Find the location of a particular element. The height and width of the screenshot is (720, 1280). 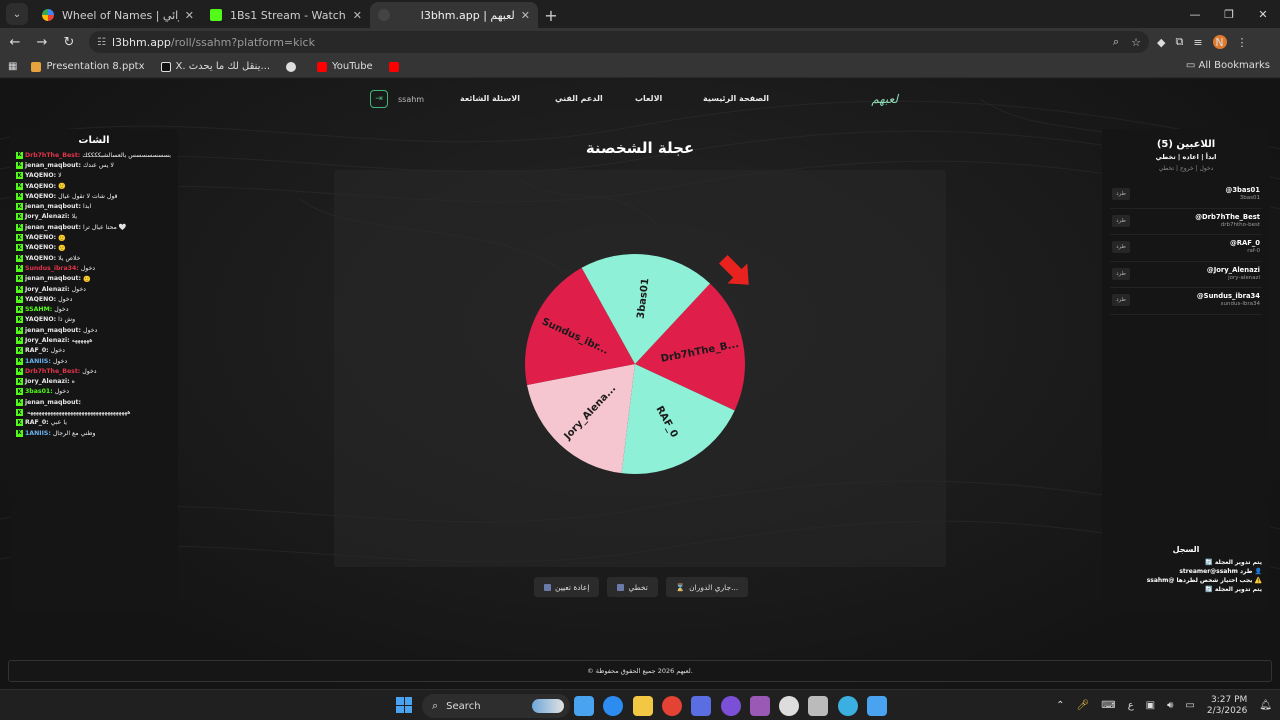

chat-message: K SSAHM: دخول is located at coordinates (94, 309).